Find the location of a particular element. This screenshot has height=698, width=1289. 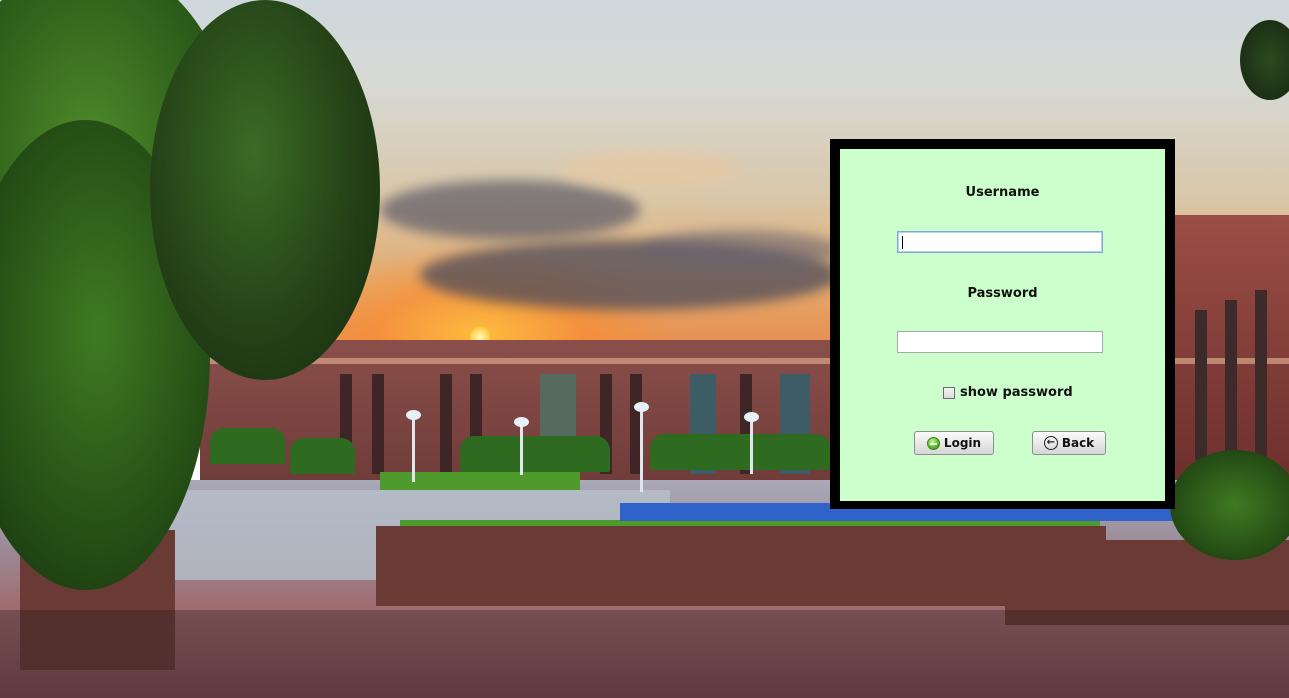

green-orb-icon is located at coordinates (933, 443).